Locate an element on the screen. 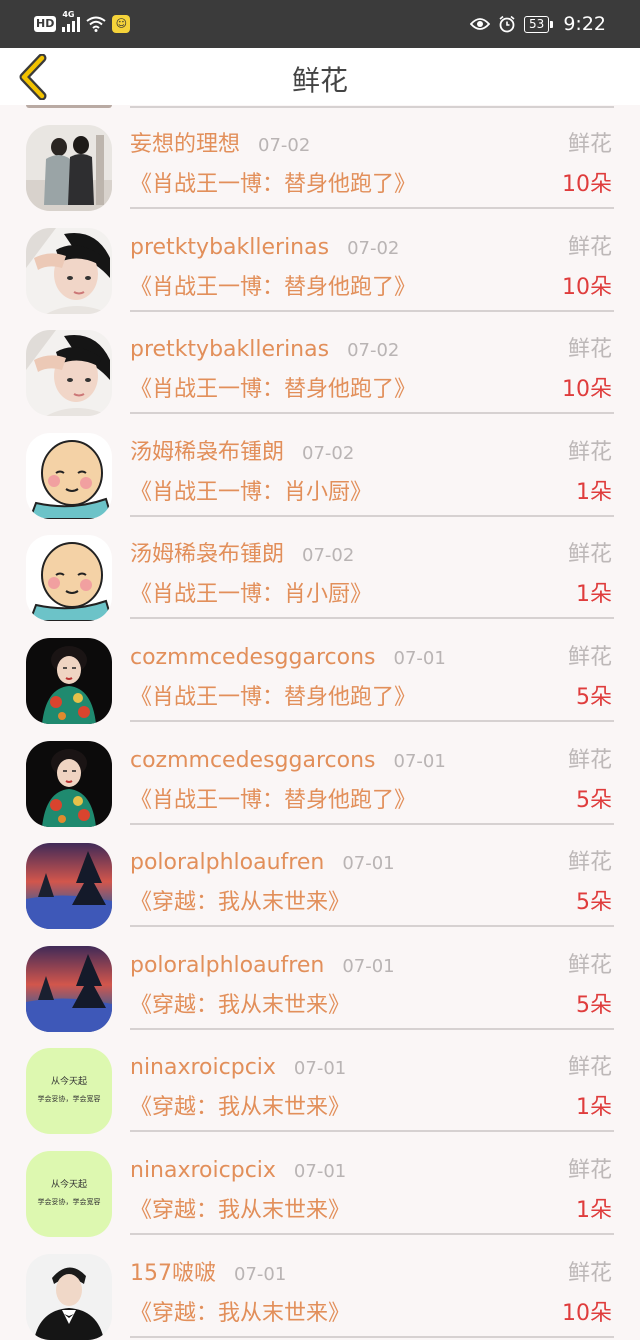 The width and height of the screenshot is (640, 1340). couple-photo-avatar is located at coordinates (69, 168).